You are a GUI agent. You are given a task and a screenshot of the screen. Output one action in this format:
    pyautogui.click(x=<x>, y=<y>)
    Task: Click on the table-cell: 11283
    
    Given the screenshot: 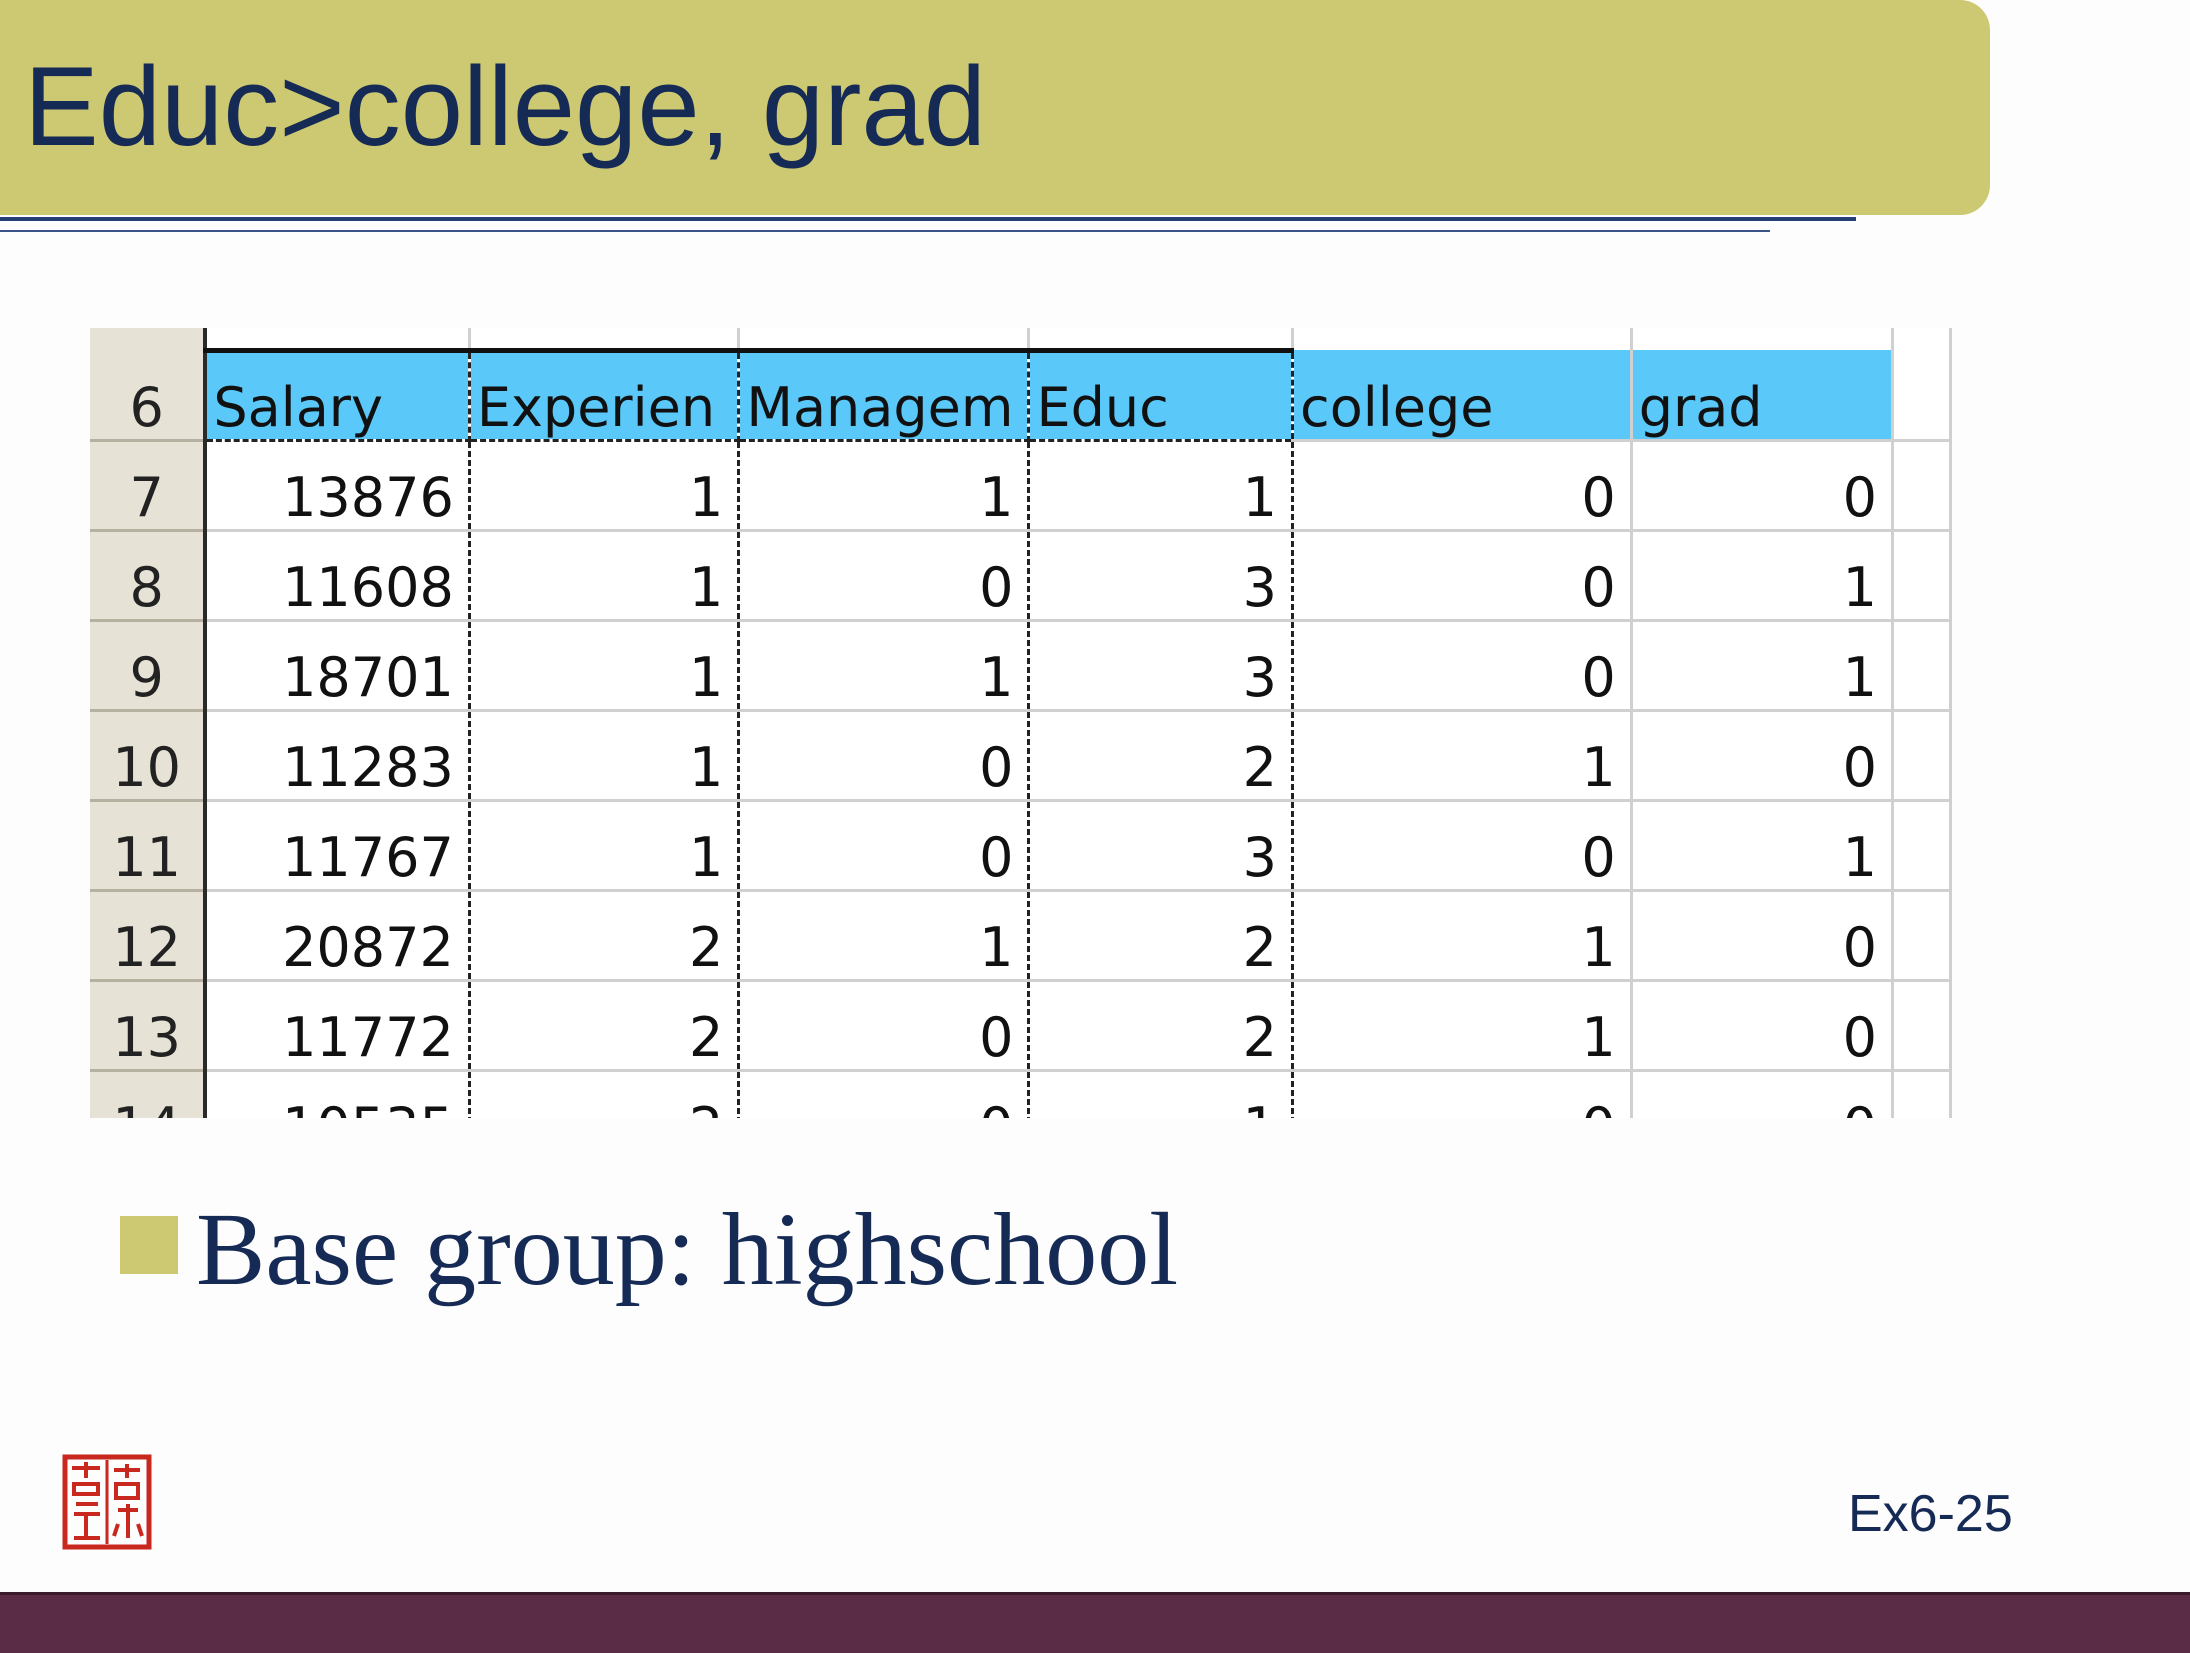 What is the action you would take?
    pyautogui.click(x=338, y=756)
    